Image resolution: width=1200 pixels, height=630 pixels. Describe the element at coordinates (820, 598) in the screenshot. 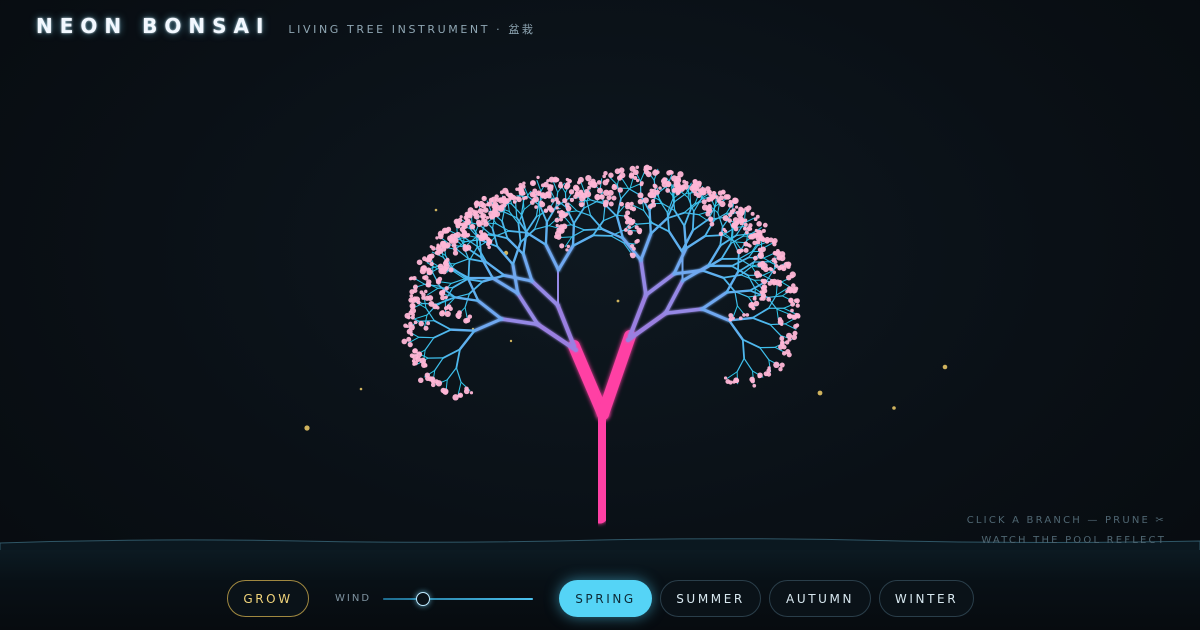

I see `season-autumn-button: AUTUMN` at that location.